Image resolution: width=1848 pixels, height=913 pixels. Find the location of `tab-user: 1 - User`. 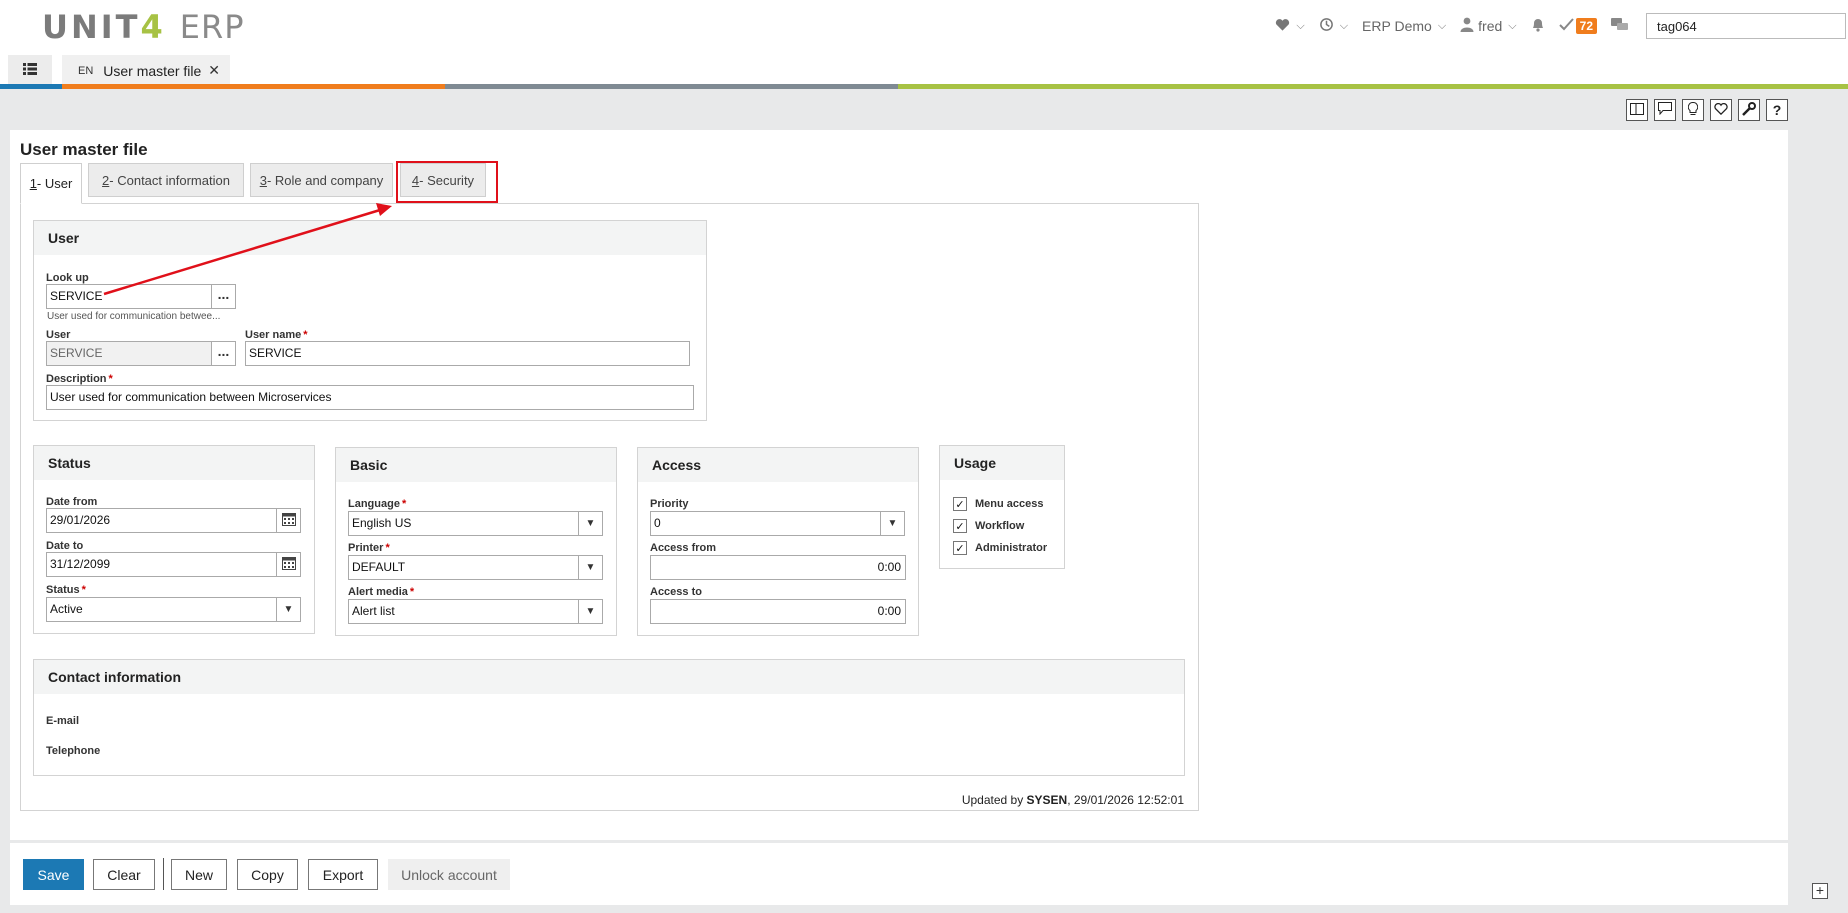

tab-user: 1 - User is located at coordinates (51, 183).